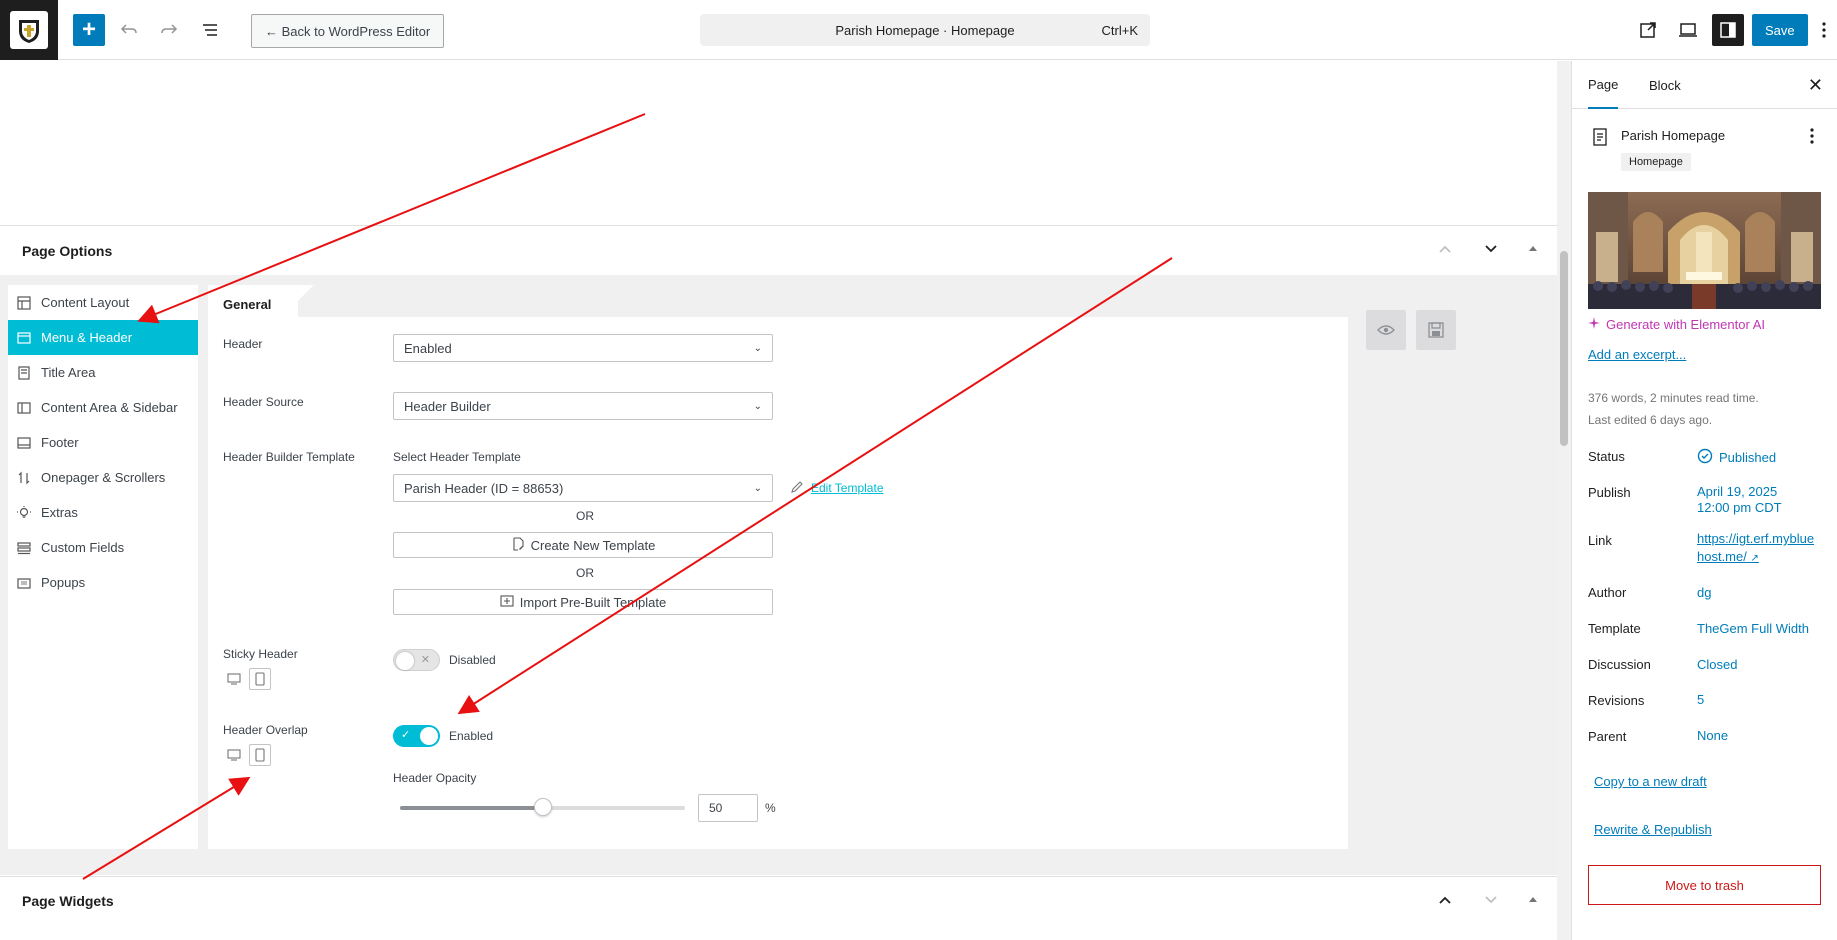 The width and height of the screenshot is (1837, 940). I want to click on template-value: TheGem Full Width, so click(1753, 629).